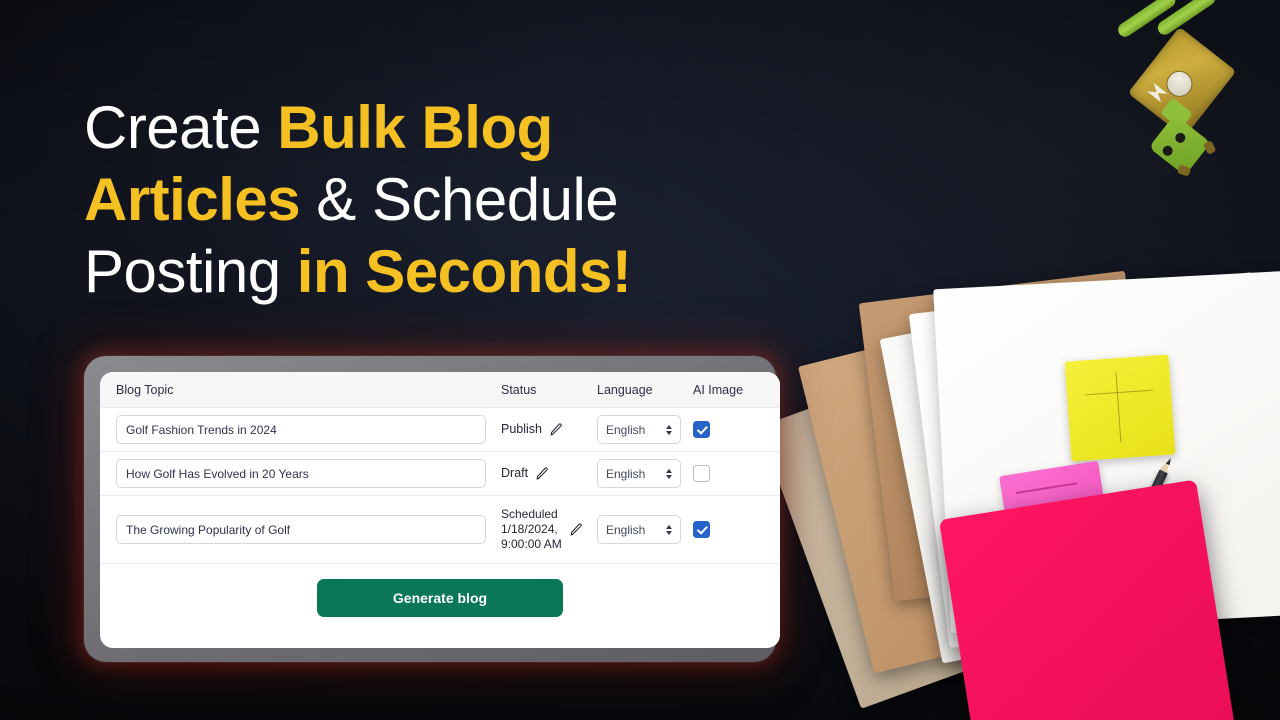 The image size is (1280, 720). Describe the element at coordinates (190, 271) in the screenshot. I see `headline-line3-plain: Posting` at that location.